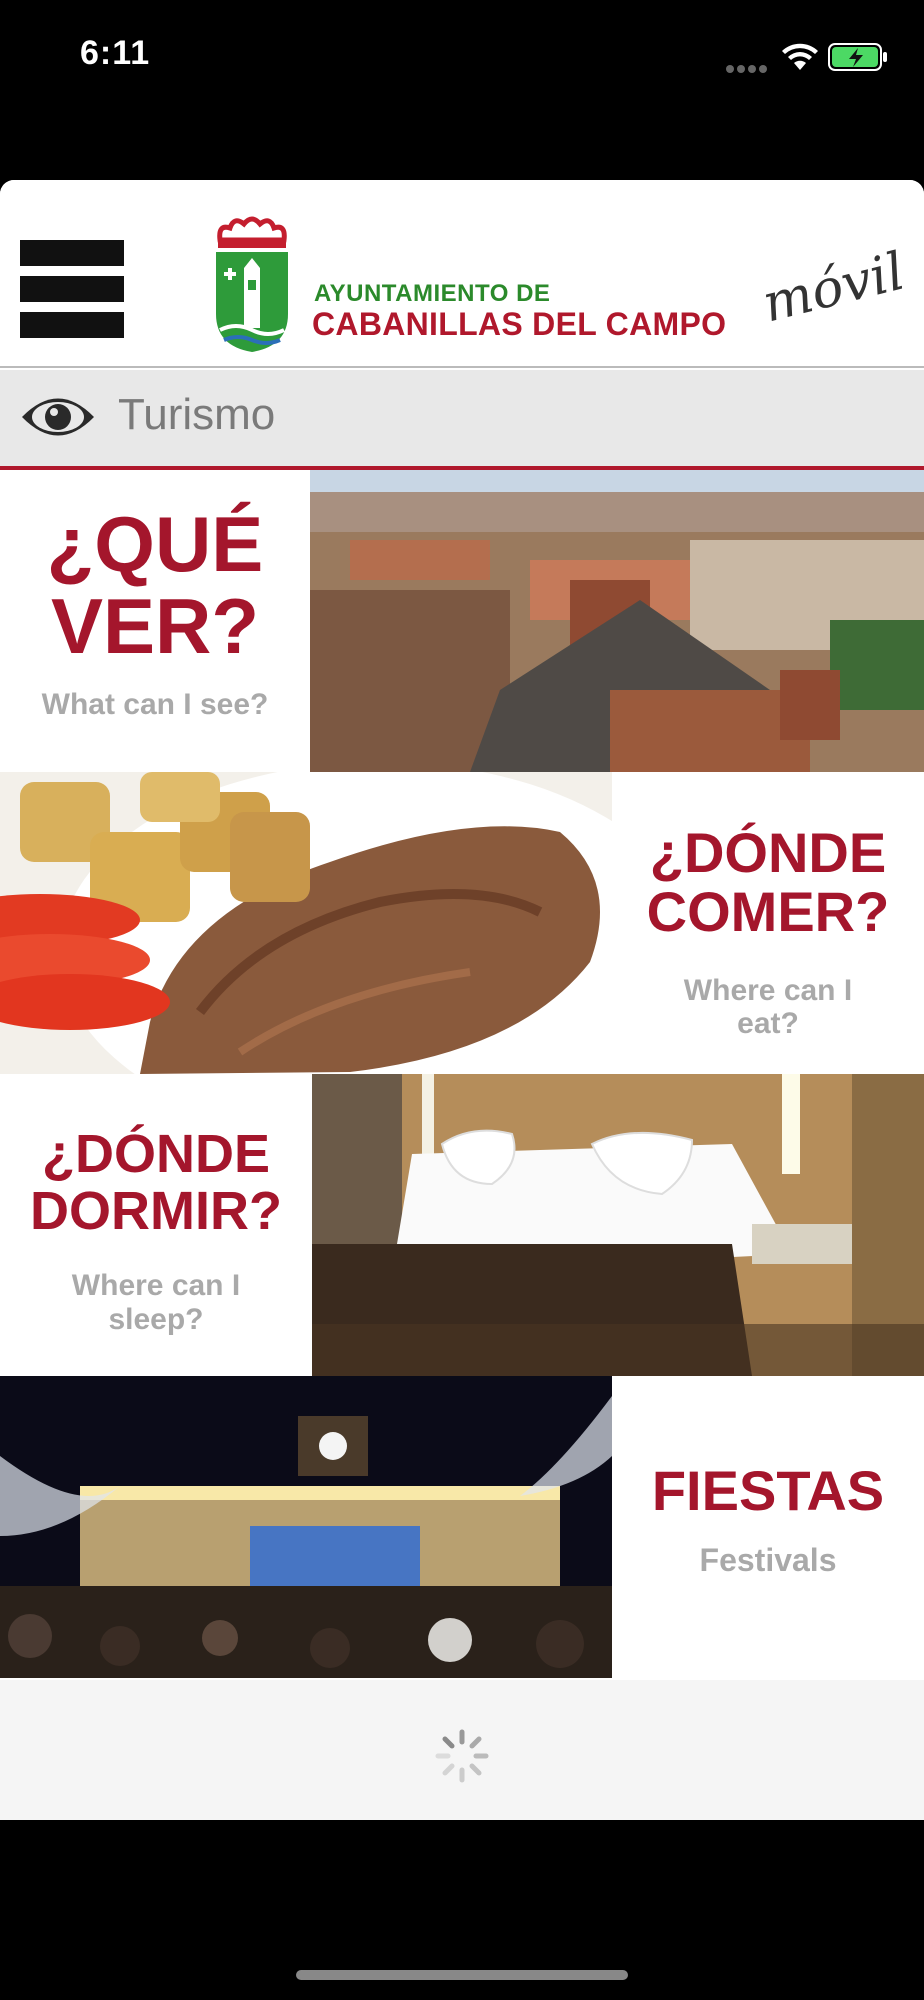  Describe the element at coordinates (115, 53) in the screenshot. I see `status-time: 6:11` at that location.